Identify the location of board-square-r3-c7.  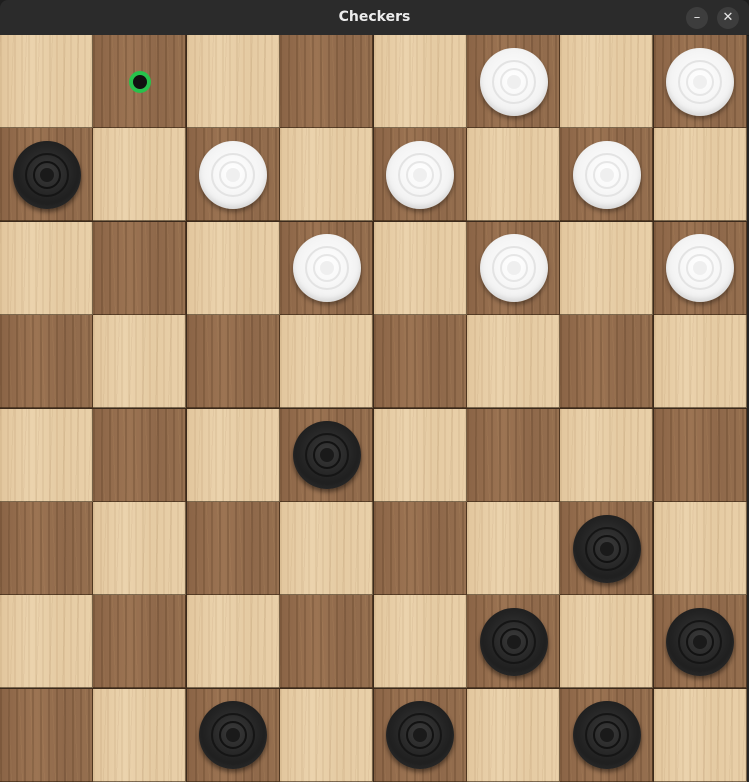
(700, 361).